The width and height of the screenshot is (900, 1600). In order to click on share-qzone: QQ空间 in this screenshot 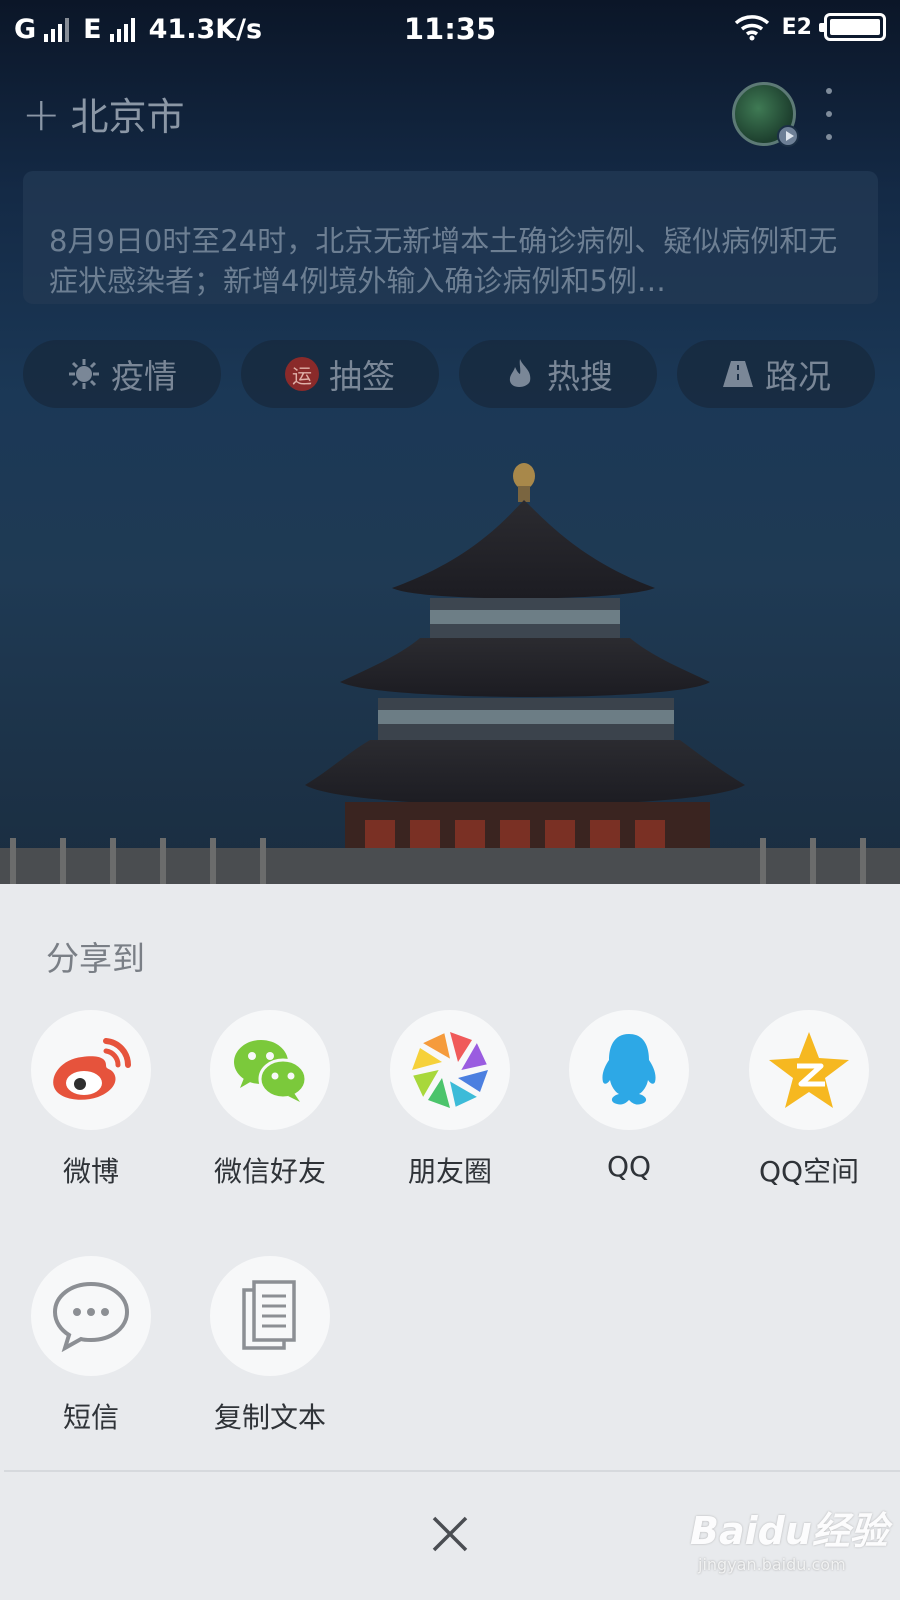, I will do `click(809, 1100)`.